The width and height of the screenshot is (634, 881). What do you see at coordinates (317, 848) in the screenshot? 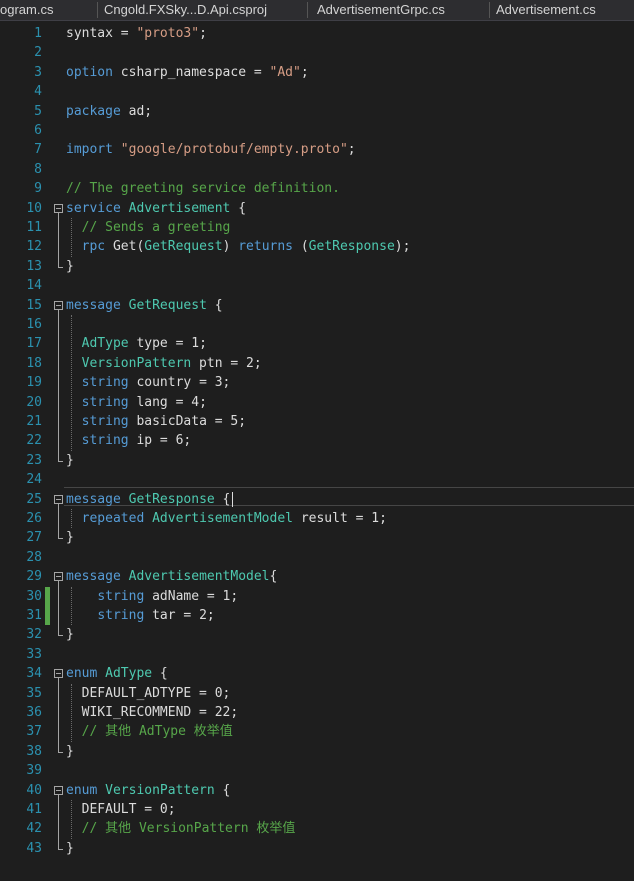
I see `code-line: 43}` at bounding box center [317, 848].